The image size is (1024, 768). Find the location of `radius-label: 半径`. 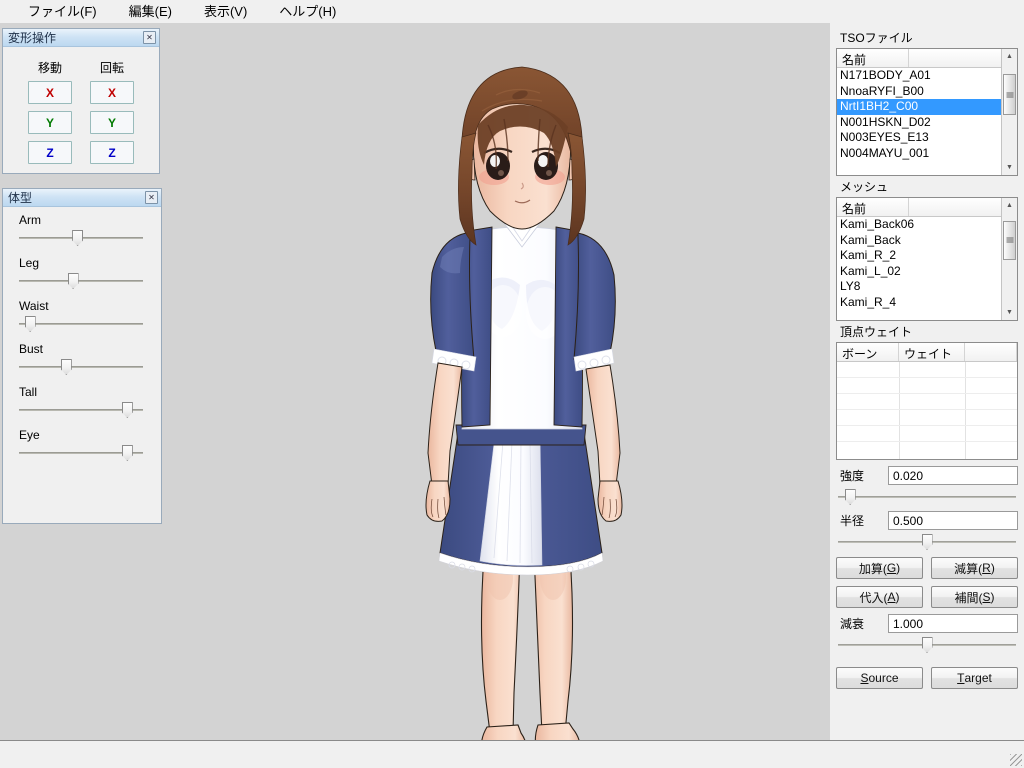

radius-label: 半径 is located at coordinates (852, 521).